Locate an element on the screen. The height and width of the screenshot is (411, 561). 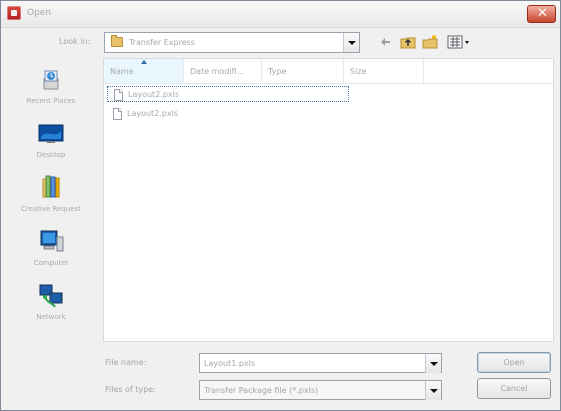
file-name-value: Layout1.pxls is located at coordinates (230, 363).